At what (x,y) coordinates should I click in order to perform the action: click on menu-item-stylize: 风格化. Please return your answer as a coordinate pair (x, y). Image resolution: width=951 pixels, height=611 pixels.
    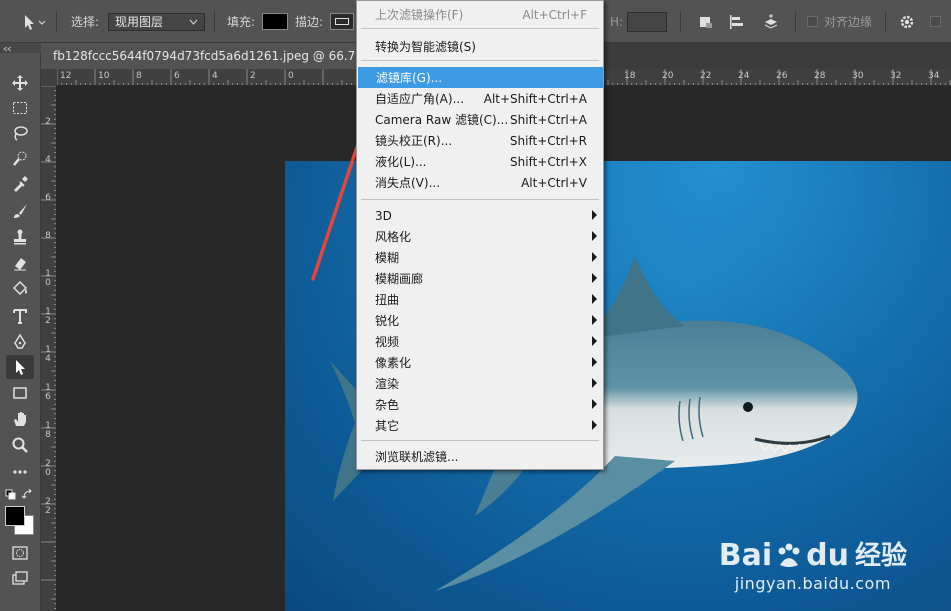
    Looking at the image, I should click on (480, 236).